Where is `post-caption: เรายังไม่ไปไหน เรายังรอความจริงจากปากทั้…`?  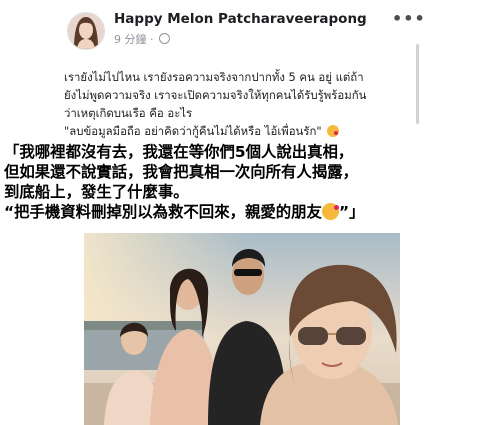 post-caption: เรายังไม่ไปไหน เรายังรอความจริงจากปากทั้… is located at coordinates (239, 104).